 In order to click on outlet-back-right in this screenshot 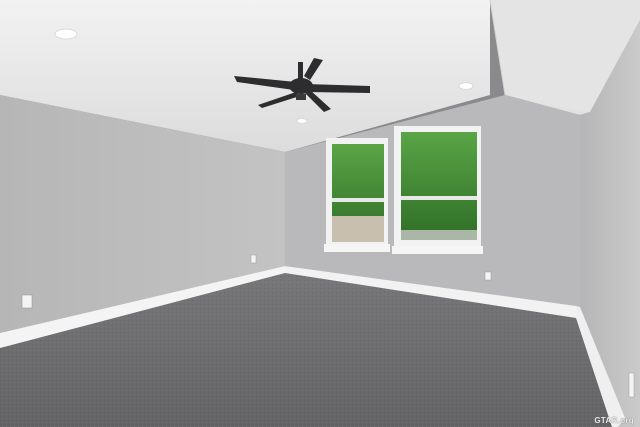, I will do `click(488, 276)`.